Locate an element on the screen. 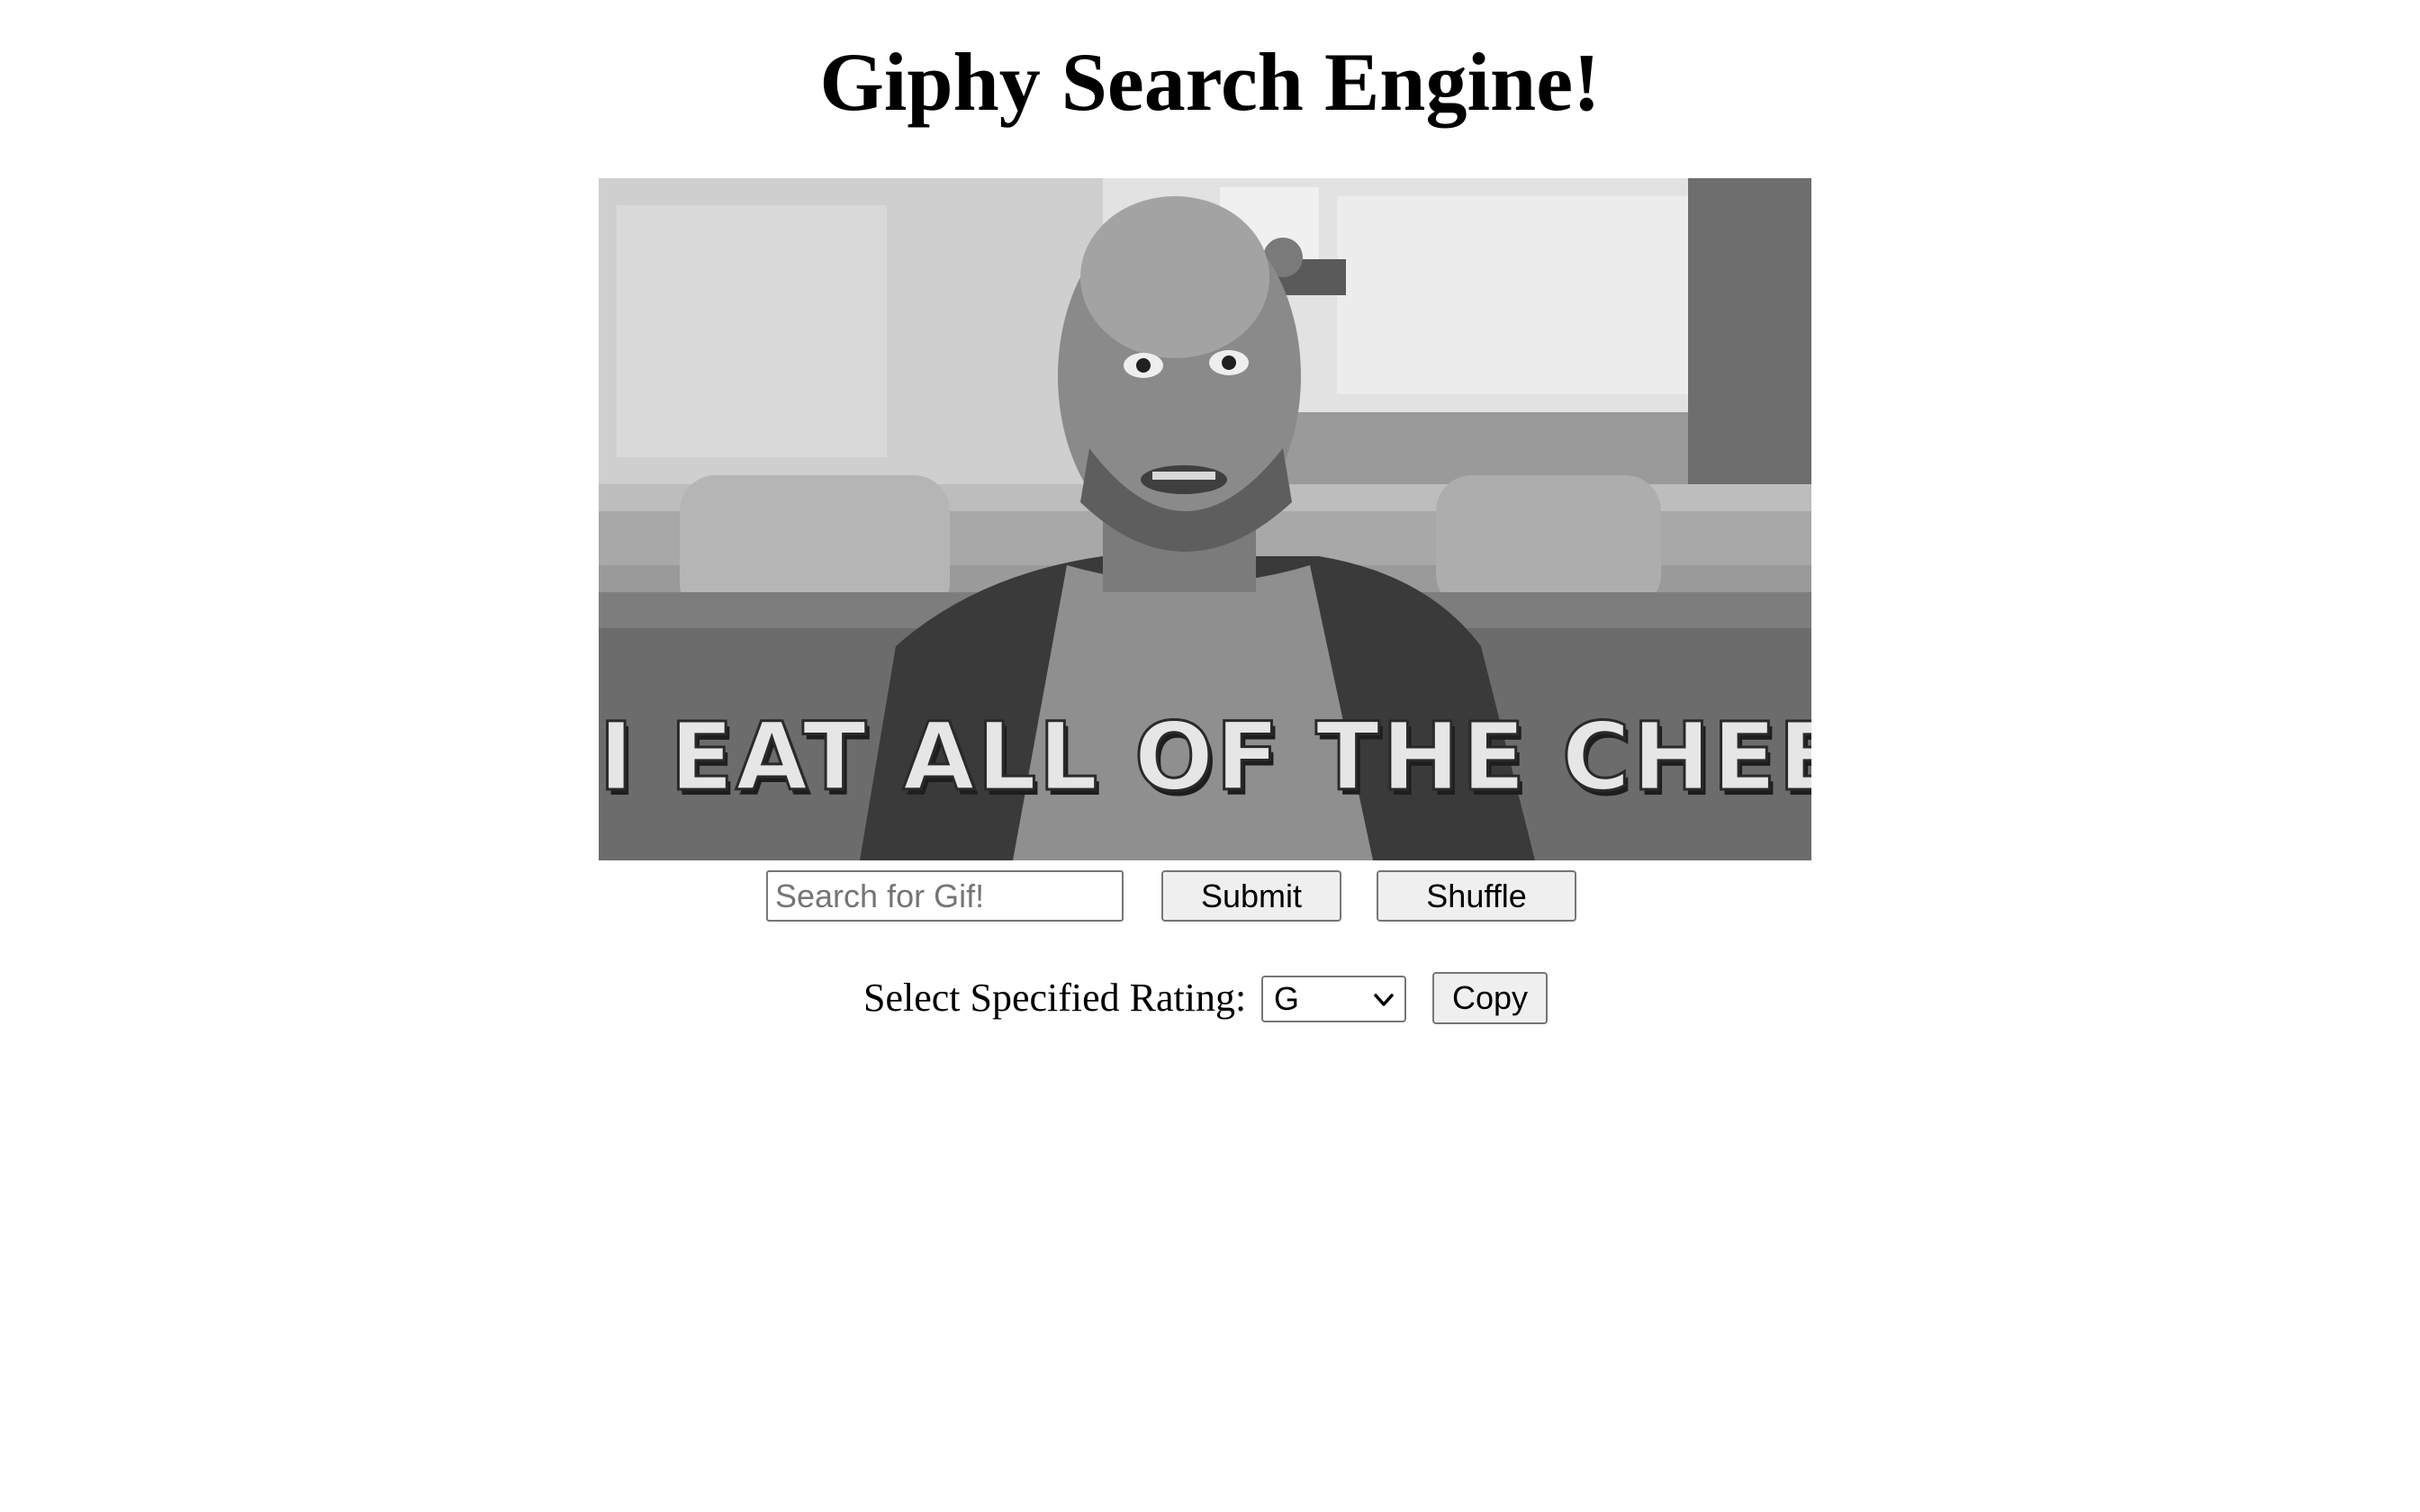 Image resolution: width=2420 pixels, height=1512 pixels. submit-button: Submit is located at coordinates (1251, 896).